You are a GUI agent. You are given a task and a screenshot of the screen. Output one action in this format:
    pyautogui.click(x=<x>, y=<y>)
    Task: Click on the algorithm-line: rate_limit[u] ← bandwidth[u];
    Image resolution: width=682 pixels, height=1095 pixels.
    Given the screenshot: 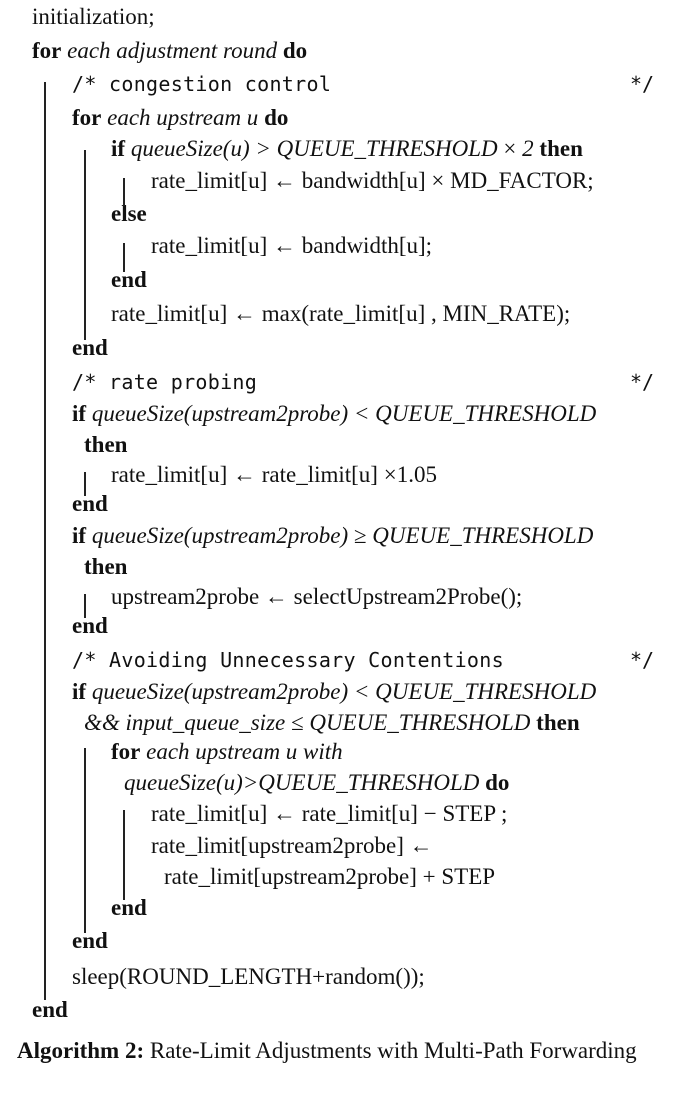 What is the action you would take?
    pyautogui.click(x=291, y=246)
    